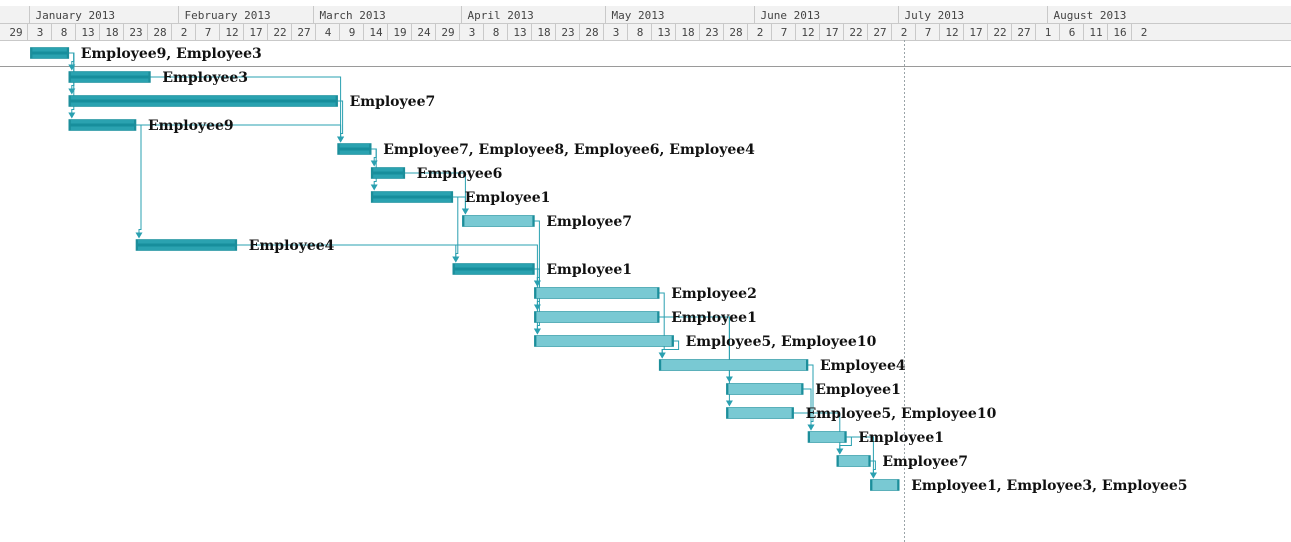  I want to click on month-label: August 2013, so click(1090, 15).